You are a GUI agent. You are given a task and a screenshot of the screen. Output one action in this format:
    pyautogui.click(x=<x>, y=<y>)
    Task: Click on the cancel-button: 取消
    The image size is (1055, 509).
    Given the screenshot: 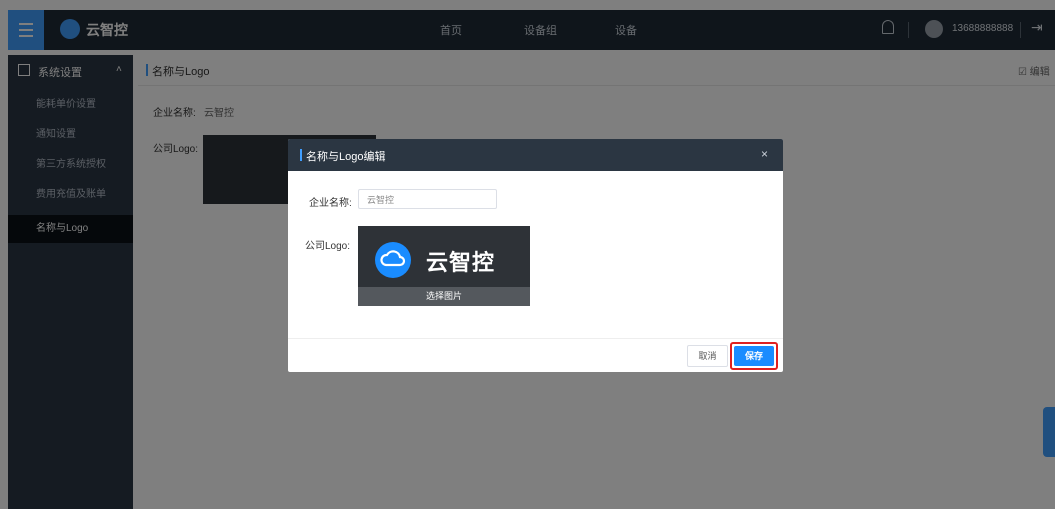 What is the action you would take?
    pyautogui.click(x=707, y=356)
    